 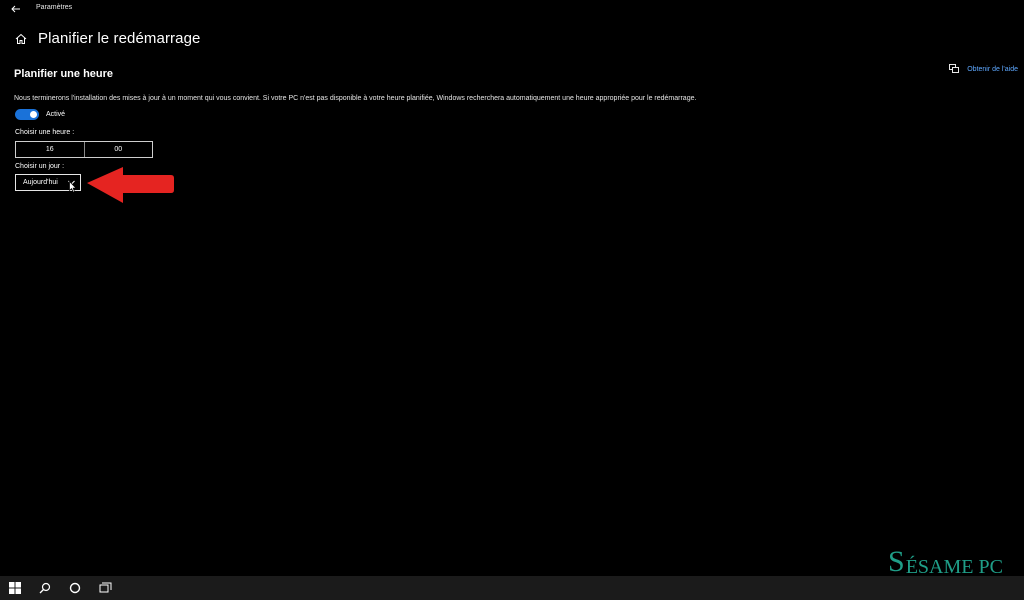 I want to click on windows-start-icon, so click(x=15, y=588).